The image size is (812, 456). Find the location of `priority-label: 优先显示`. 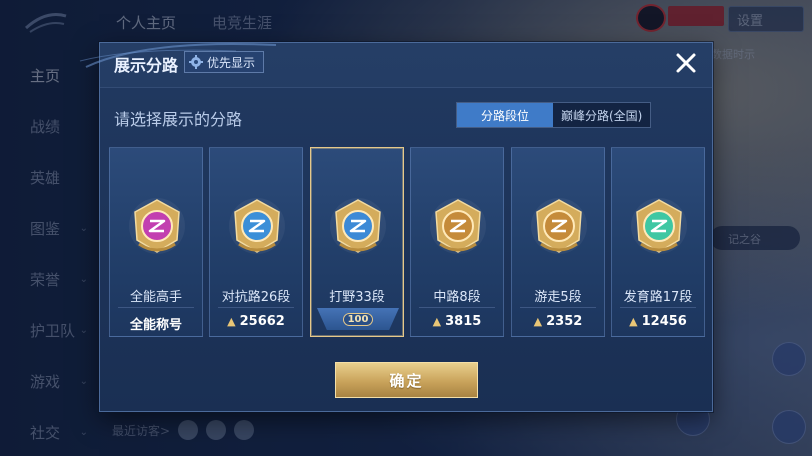

priority-label: 优先显示 is located at coordinates (231, 62).